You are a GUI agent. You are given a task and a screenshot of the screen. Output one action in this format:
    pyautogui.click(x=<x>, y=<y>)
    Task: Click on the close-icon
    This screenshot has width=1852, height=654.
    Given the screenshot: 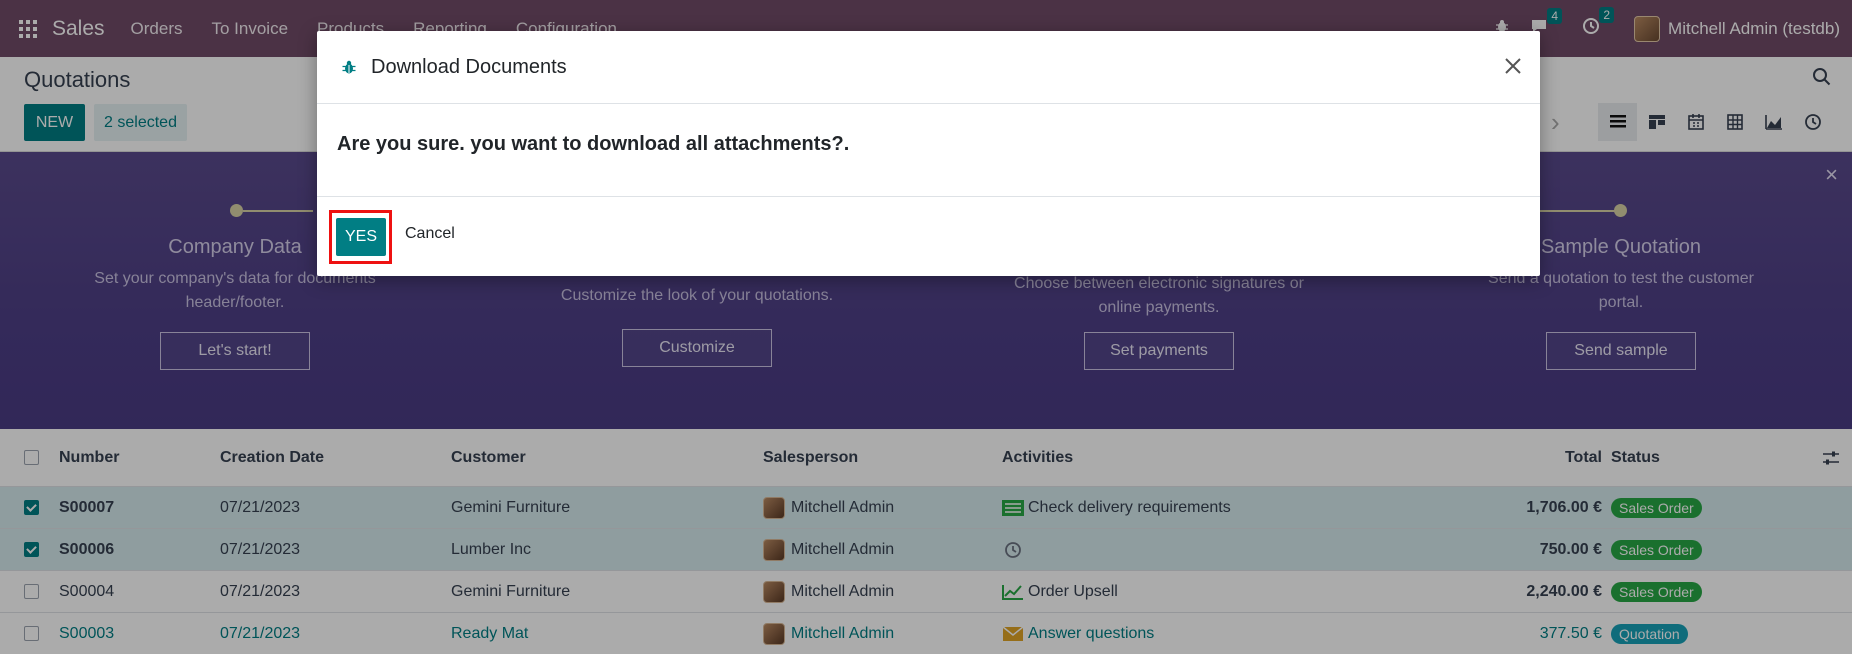 What is the action you would take?
    pyautogui.click(x=1513, y=66)
    